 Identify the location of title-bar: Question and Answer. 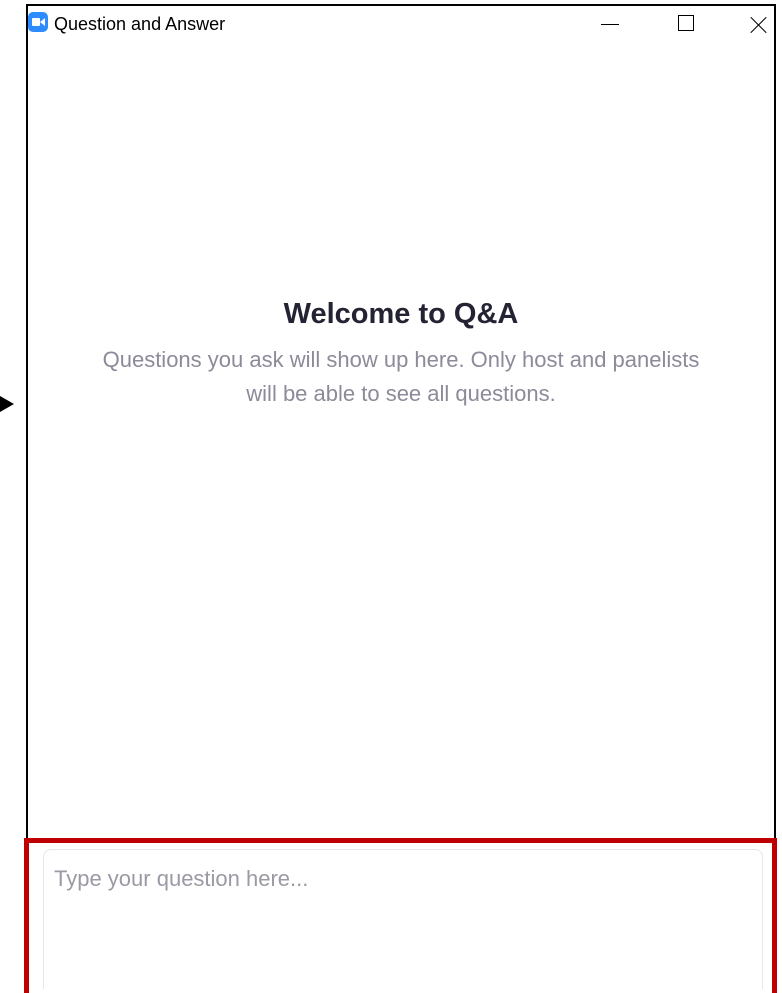
(401, 24).